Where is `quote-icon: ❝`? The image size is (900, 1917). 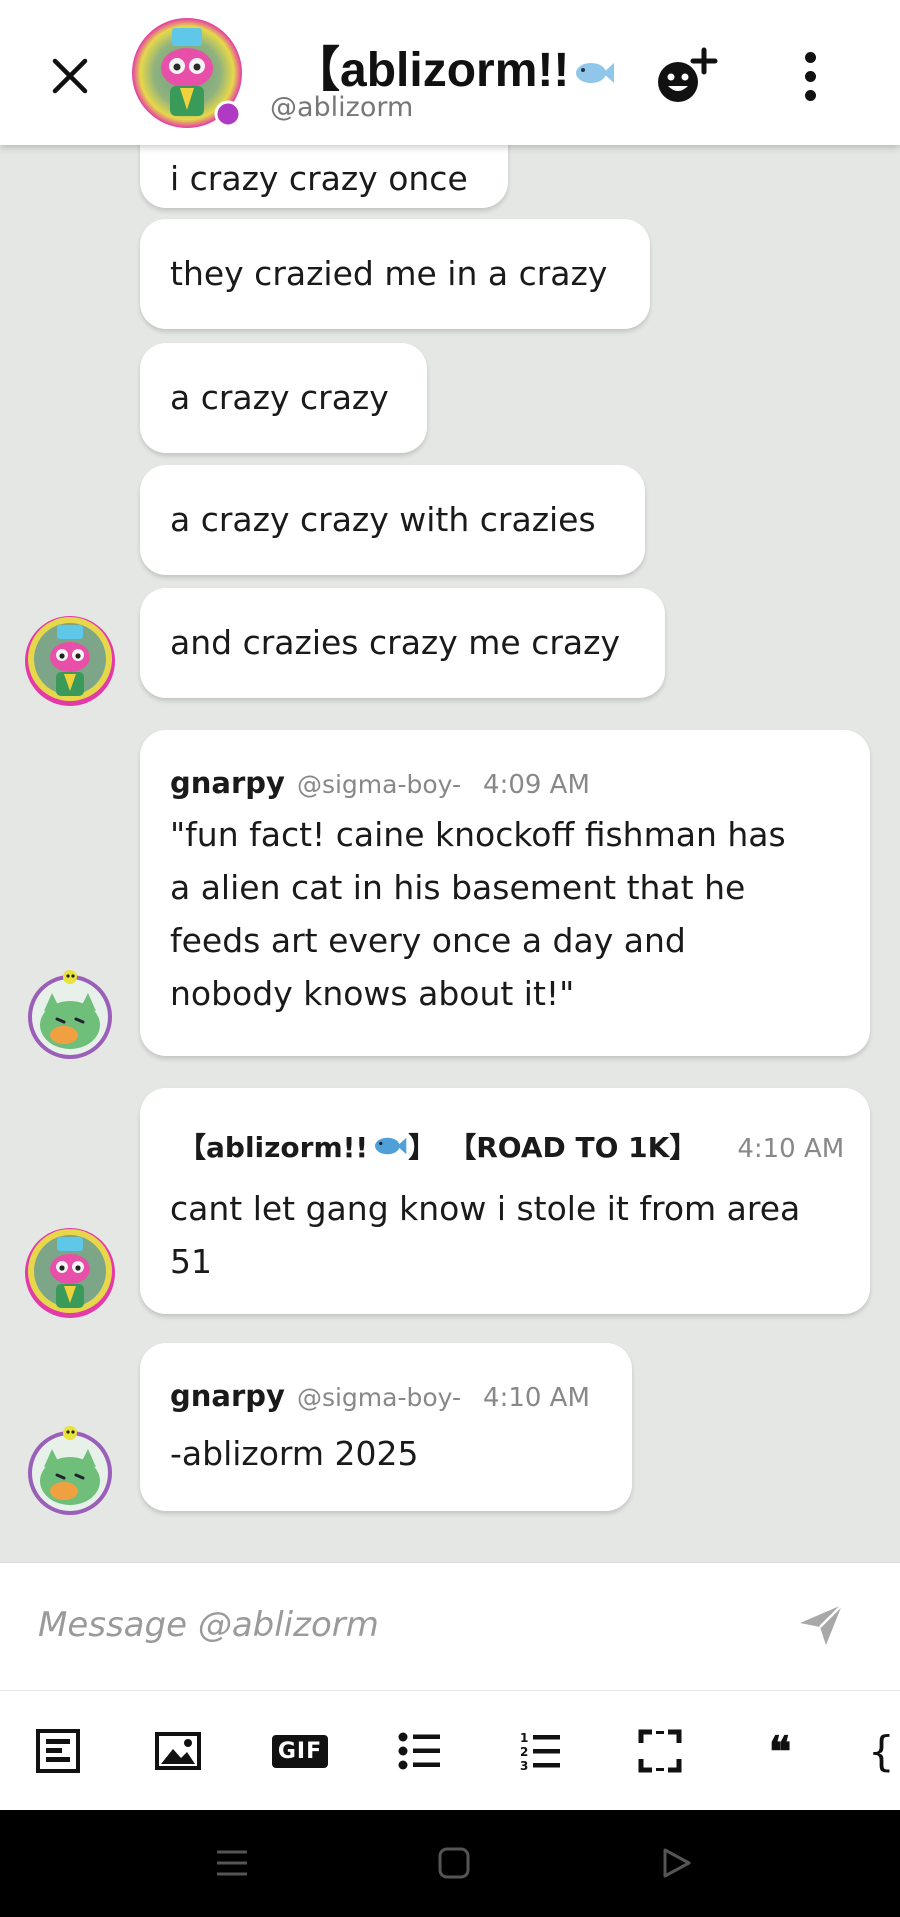
quote-icon: ❝ is located at coordinates (780, 1751).